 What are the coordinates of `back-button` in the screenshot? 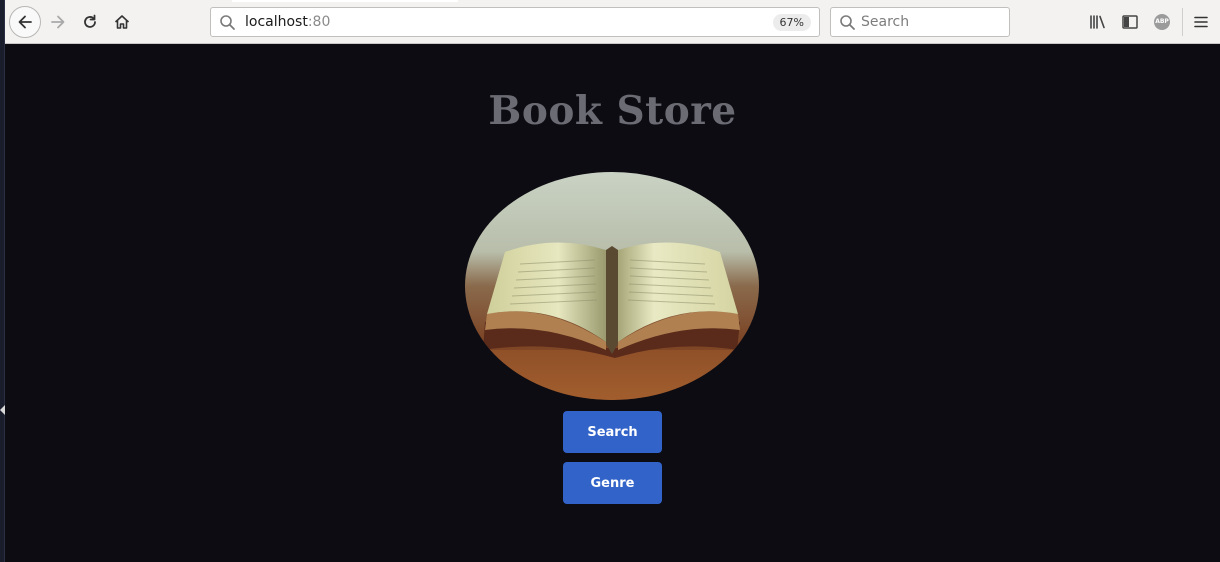 It's located at (25, 22).